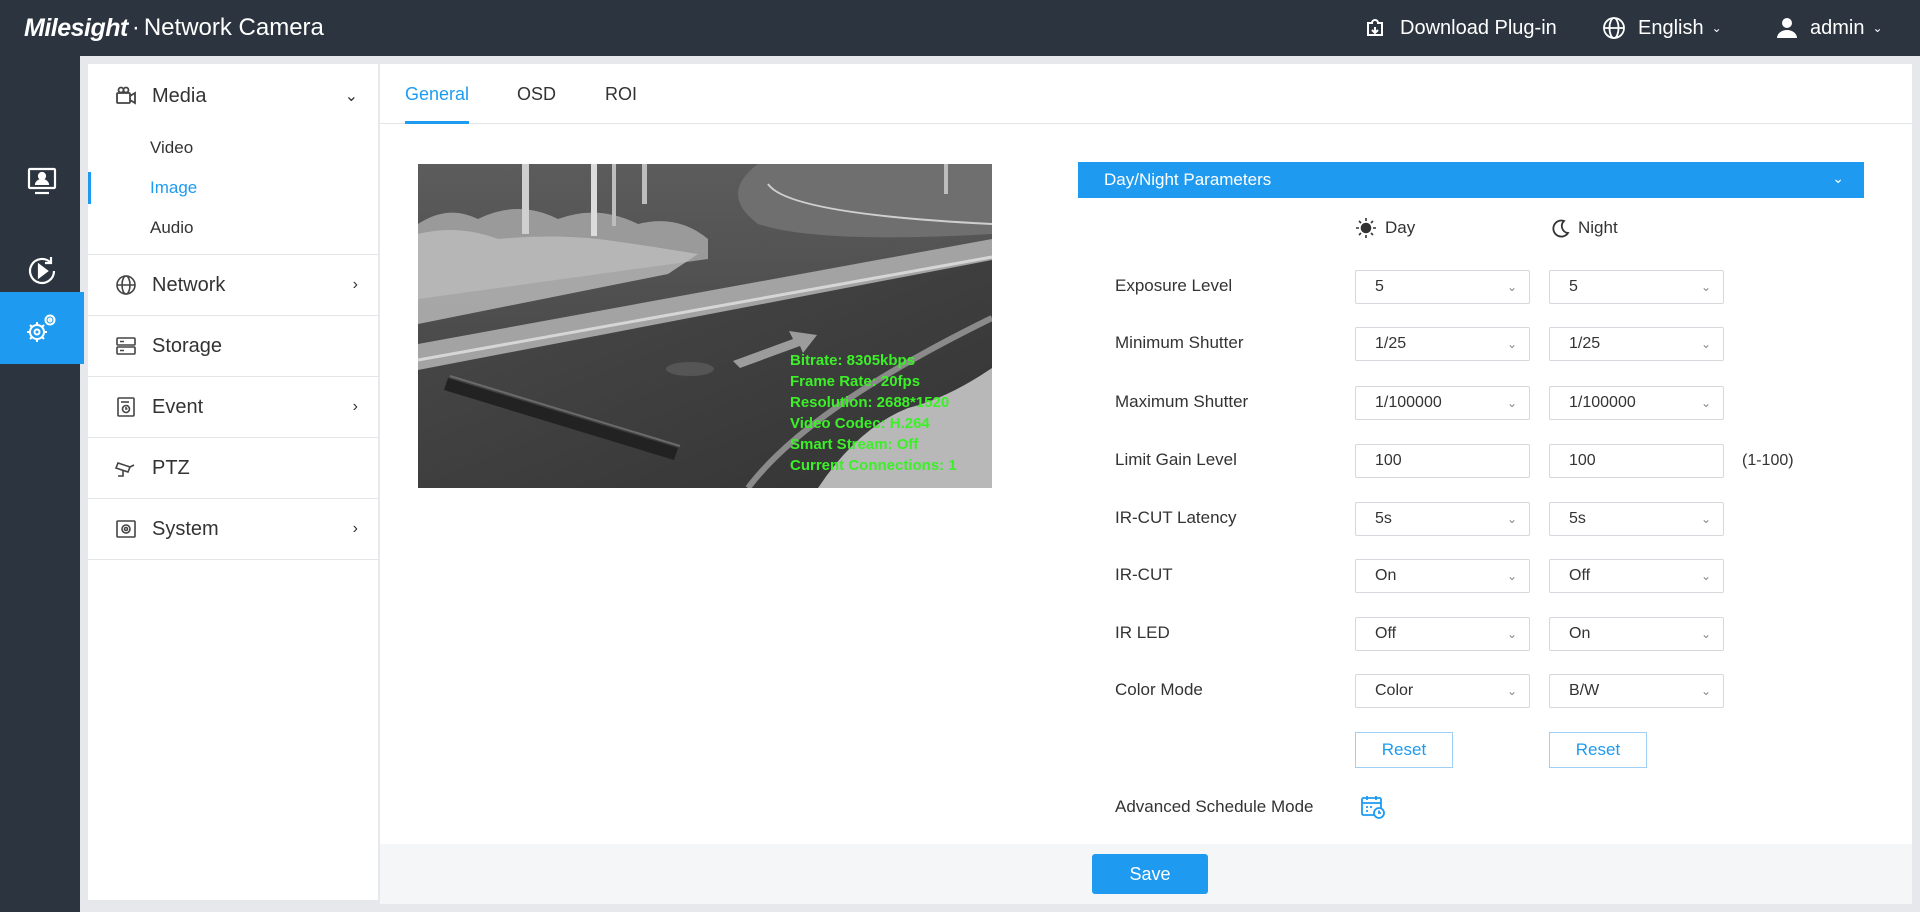 This screenshot has height=912, width=1920. What do you see at coordinates (1442, 287) in the screenshot?
I see `exposure-level-day-select: 5 ⌄` at bounding box center [1442, 287].